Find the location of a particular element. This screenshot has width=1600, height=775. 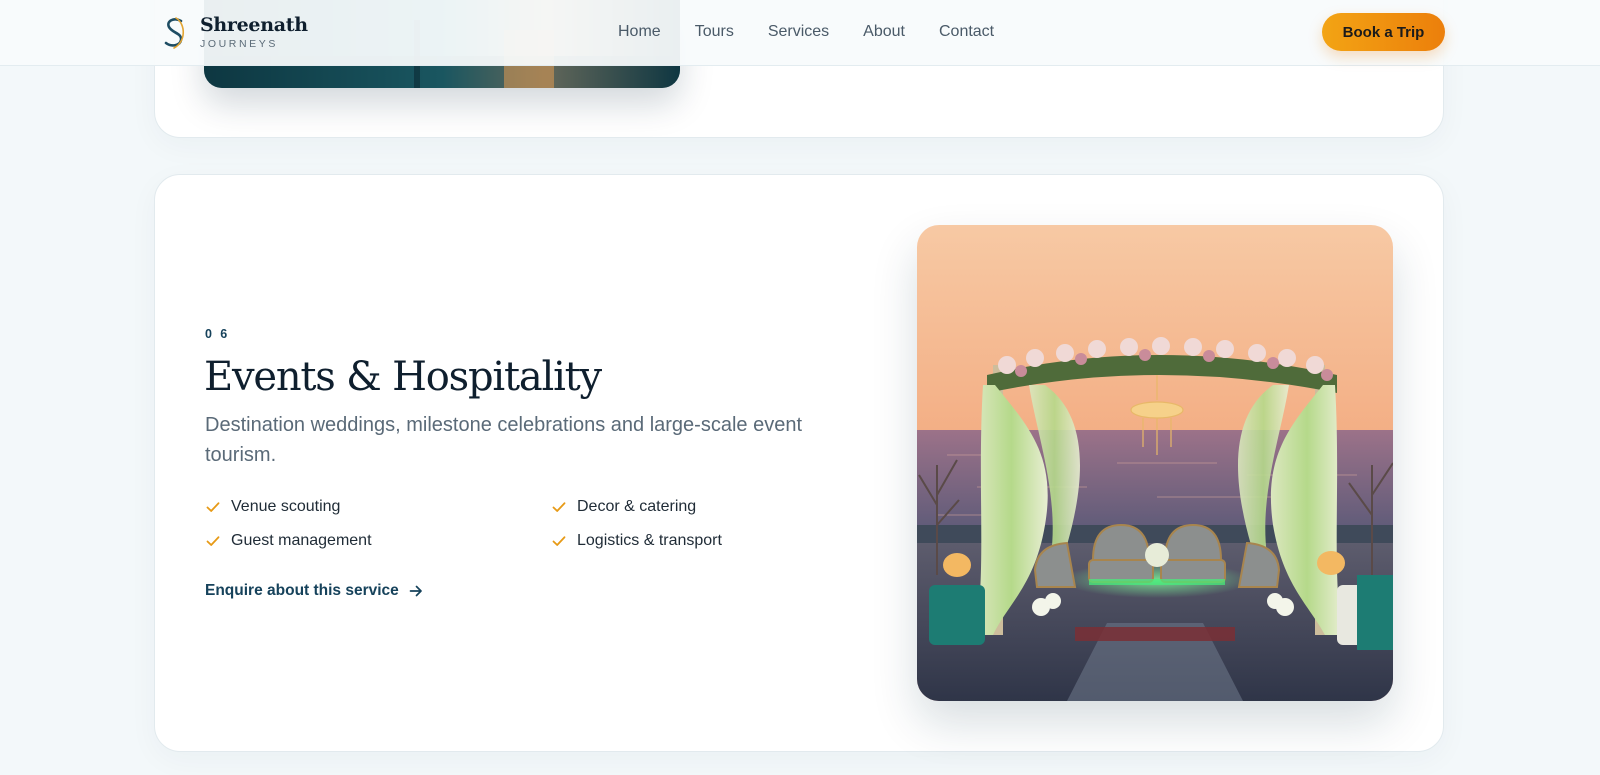

enquire-service-link: Enquire about this service is located at coordinates (314, 591).